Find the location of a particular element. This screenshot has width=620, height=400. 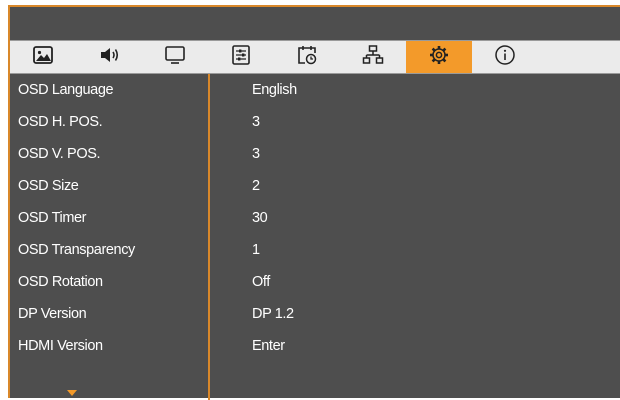

menu-row-osd-timer: OSD Timer 30 is located at coordinates (315, 218).